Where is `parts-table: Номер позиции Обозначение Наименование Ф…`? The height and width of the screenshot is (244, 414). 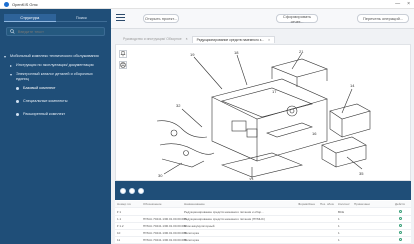 parts-table: Номер позиции Обозначение Наименование Ф… is located at coordinates (263, 222).